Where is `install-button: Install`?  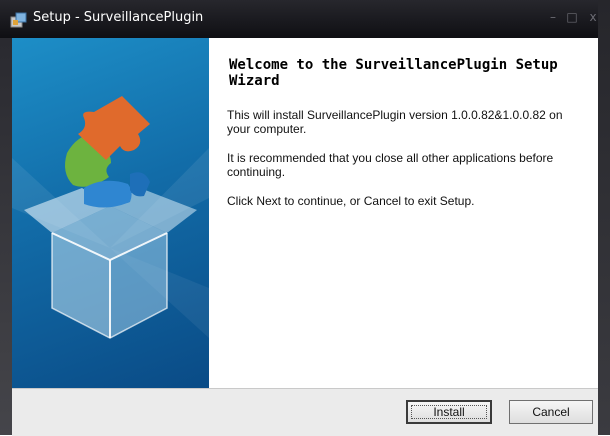
install-button: Install is located at coordinates (449, 412).